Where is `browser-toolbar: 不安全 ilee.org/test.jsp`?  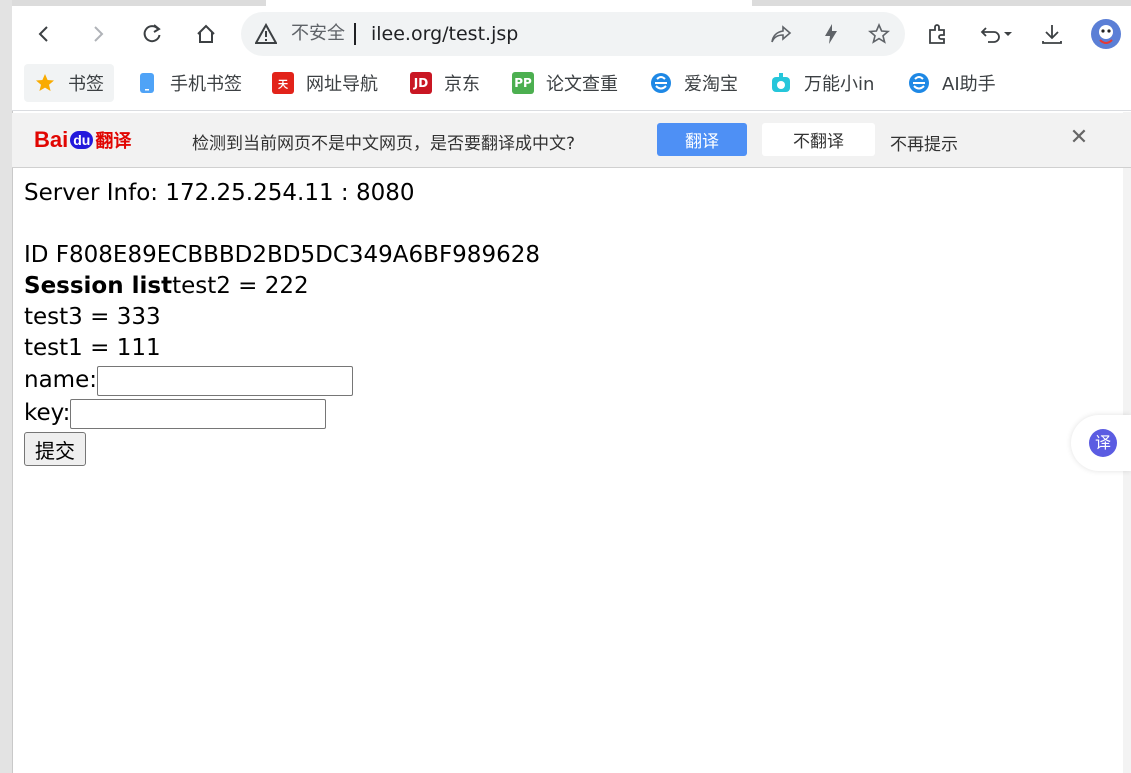 browser-toolbar: 不安全 ilee.org/test.jsp is located at coordinates (571, 34).